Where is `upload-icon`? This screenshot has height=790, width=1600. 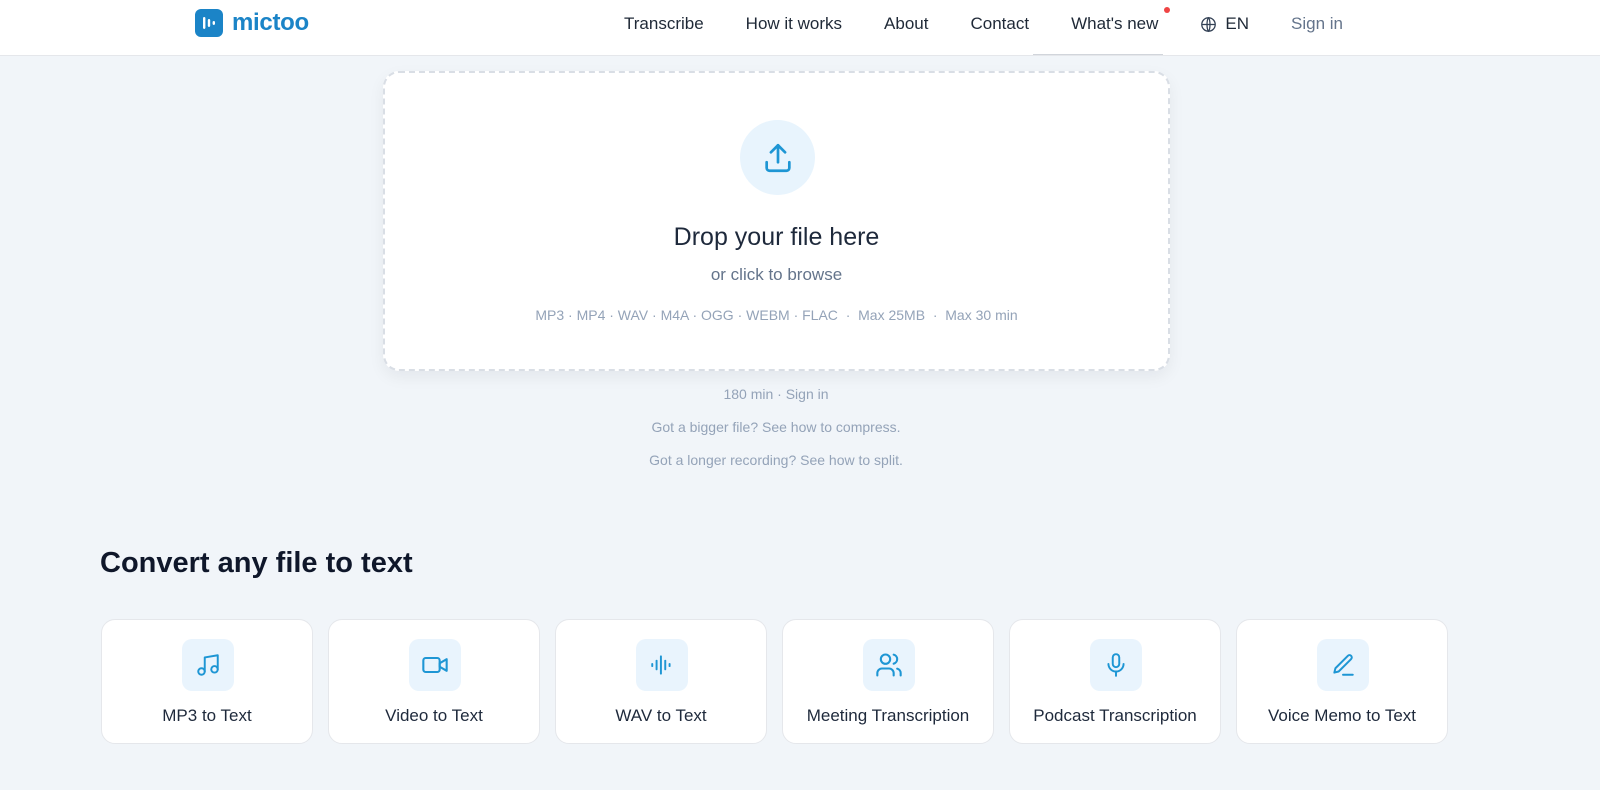
upload-icon is located at coordinates (777, 157).